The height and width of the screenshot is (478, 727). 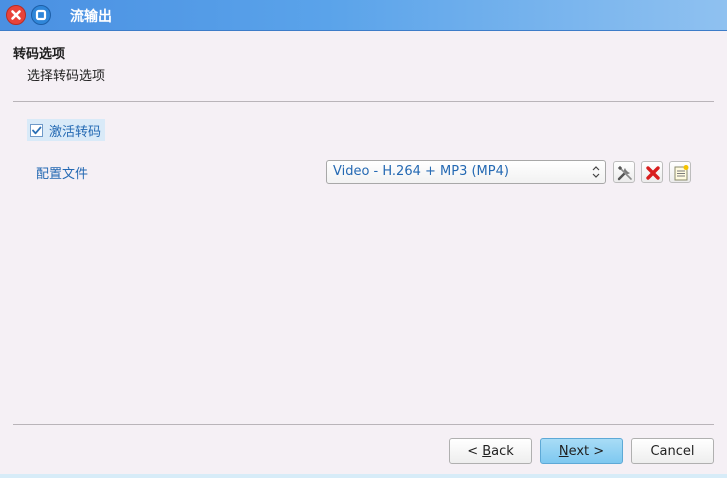 What do you see at coordinates (91, 17) in the screenshot?
I see `window-title: 流输出` at bounding box center [91, 17].